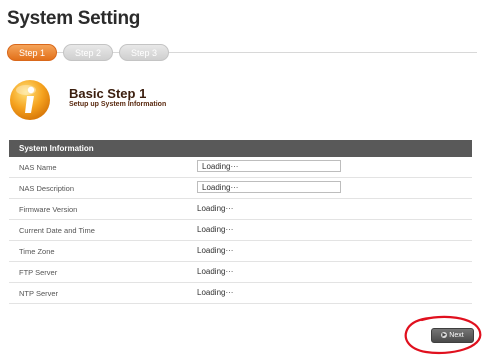 This screenshot has width=487, height=360. Describe the element at coordinates (48, 209) in the screenshot. I see `firmware-version-label: Firmware Version` at that location.